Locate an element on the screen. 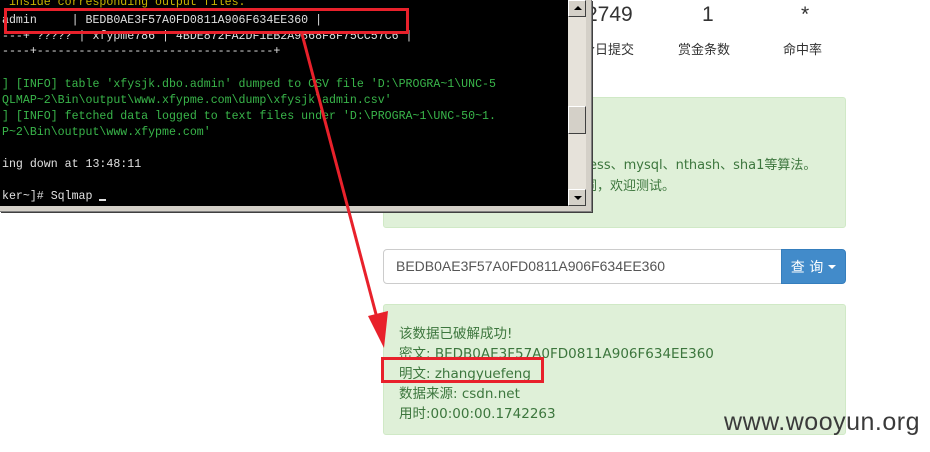 Image resolution: width=930 pixels, height=452 pixels. scroll-down-button is located at coordinates (577, 197).